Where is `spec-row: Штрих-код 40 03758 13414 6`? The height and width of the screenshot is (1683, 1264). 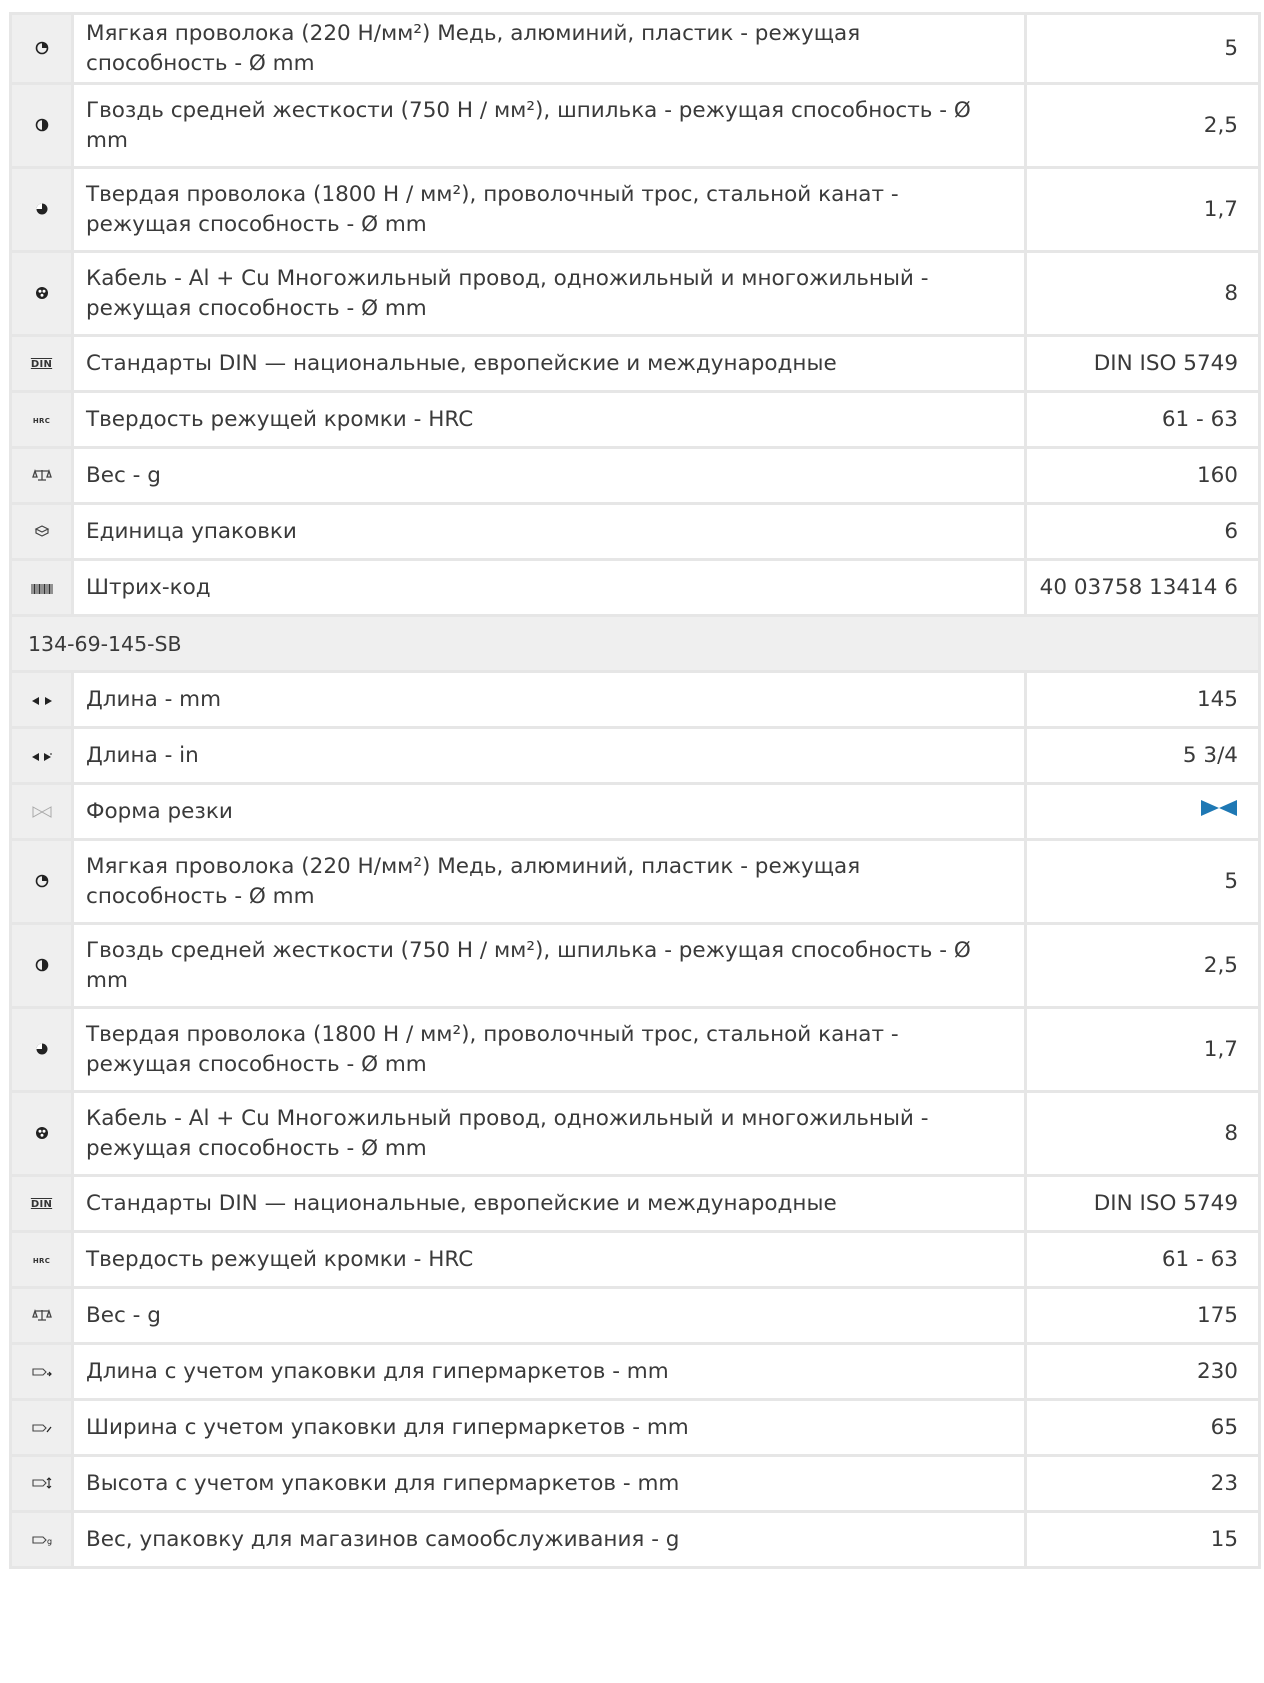
spec-row: Штрих-код 40 03758 13414 6 is located at coordinates (635, 587).